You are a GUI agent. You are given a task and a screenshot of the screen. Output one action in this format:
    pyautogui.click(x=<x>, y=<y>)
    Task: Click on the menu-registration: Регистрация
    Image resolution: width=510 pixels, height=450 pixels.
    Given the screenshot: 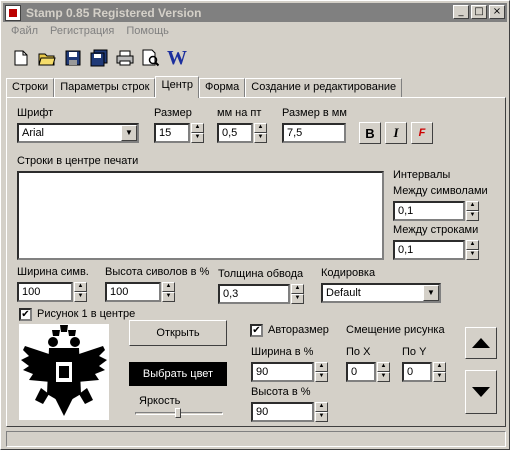 What is the action you would take?
    pyautogui.click(x=82, y=32)
    